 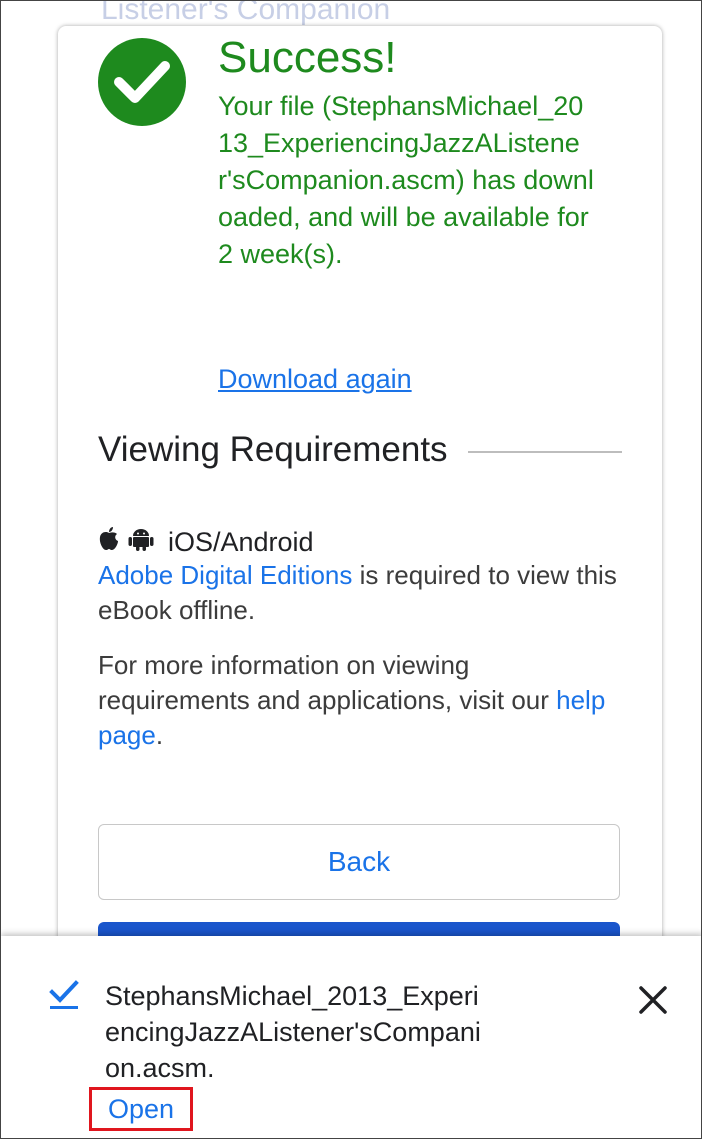 I want to click on close-icon, so click(x=653, y=1000).